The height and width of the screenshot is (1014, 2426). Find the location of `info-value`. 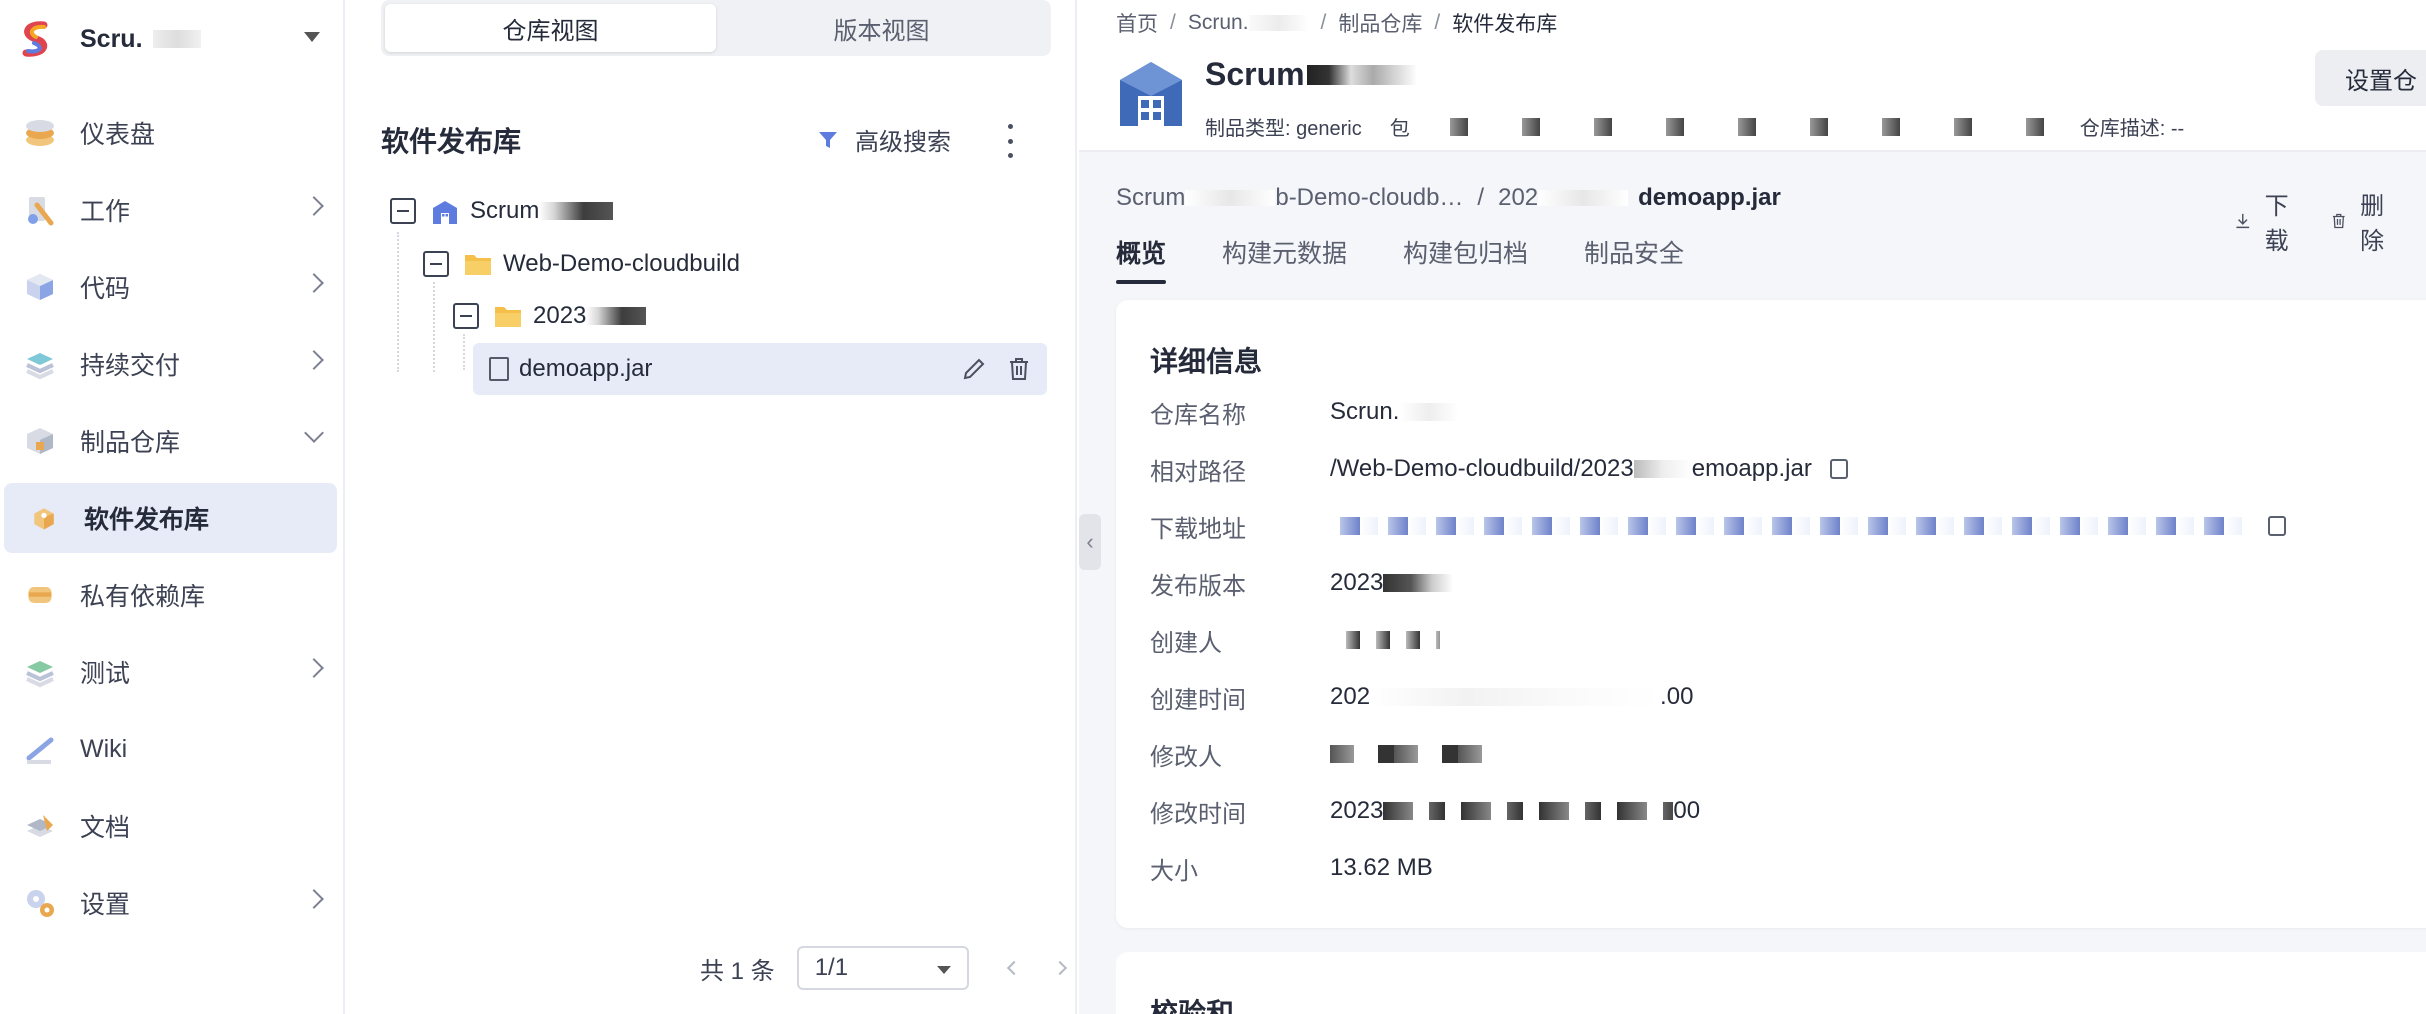

info-value is located at coordinates (1410, 754).